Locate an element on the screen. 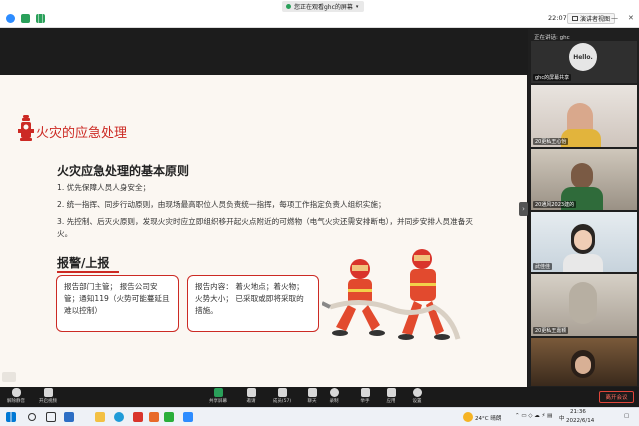 Image resolution: width=639 pixels, height=426 pixels. participant-tile: 20通风2023建的 is located at coordinates (584, 179).